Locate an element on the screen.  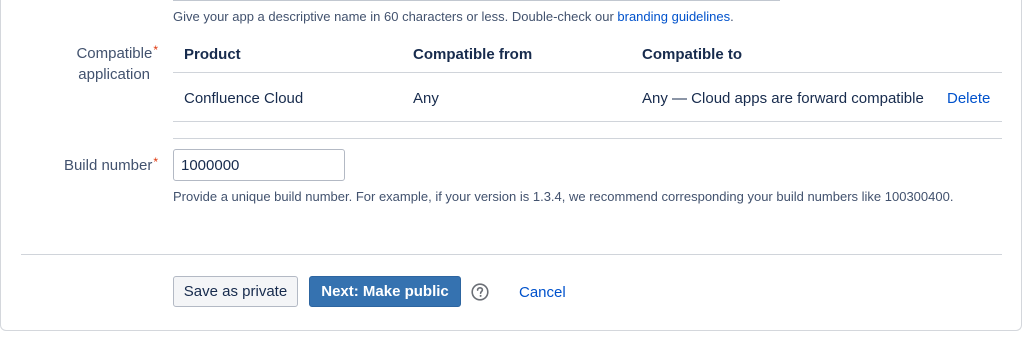
cell-product: Confluence Cloud is located at coordinates (244, 98).